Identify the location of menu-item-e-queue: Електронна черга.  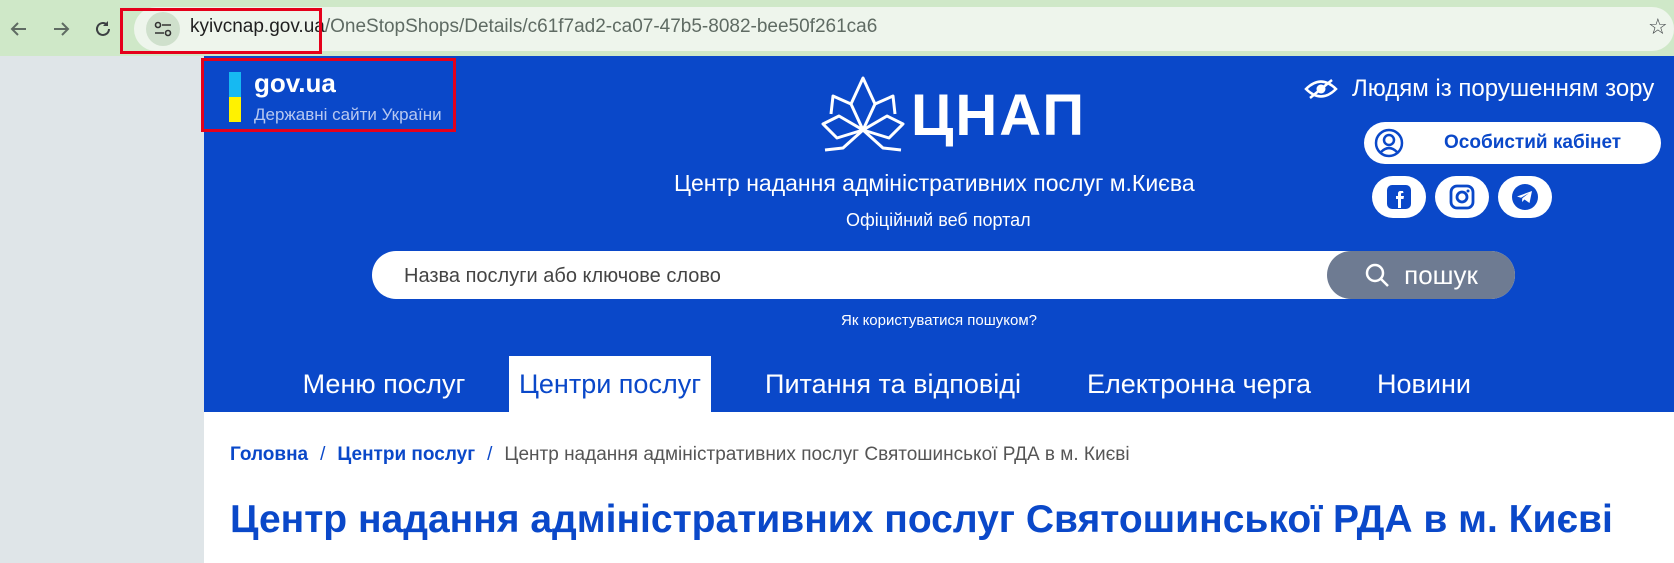
(1199, 384).